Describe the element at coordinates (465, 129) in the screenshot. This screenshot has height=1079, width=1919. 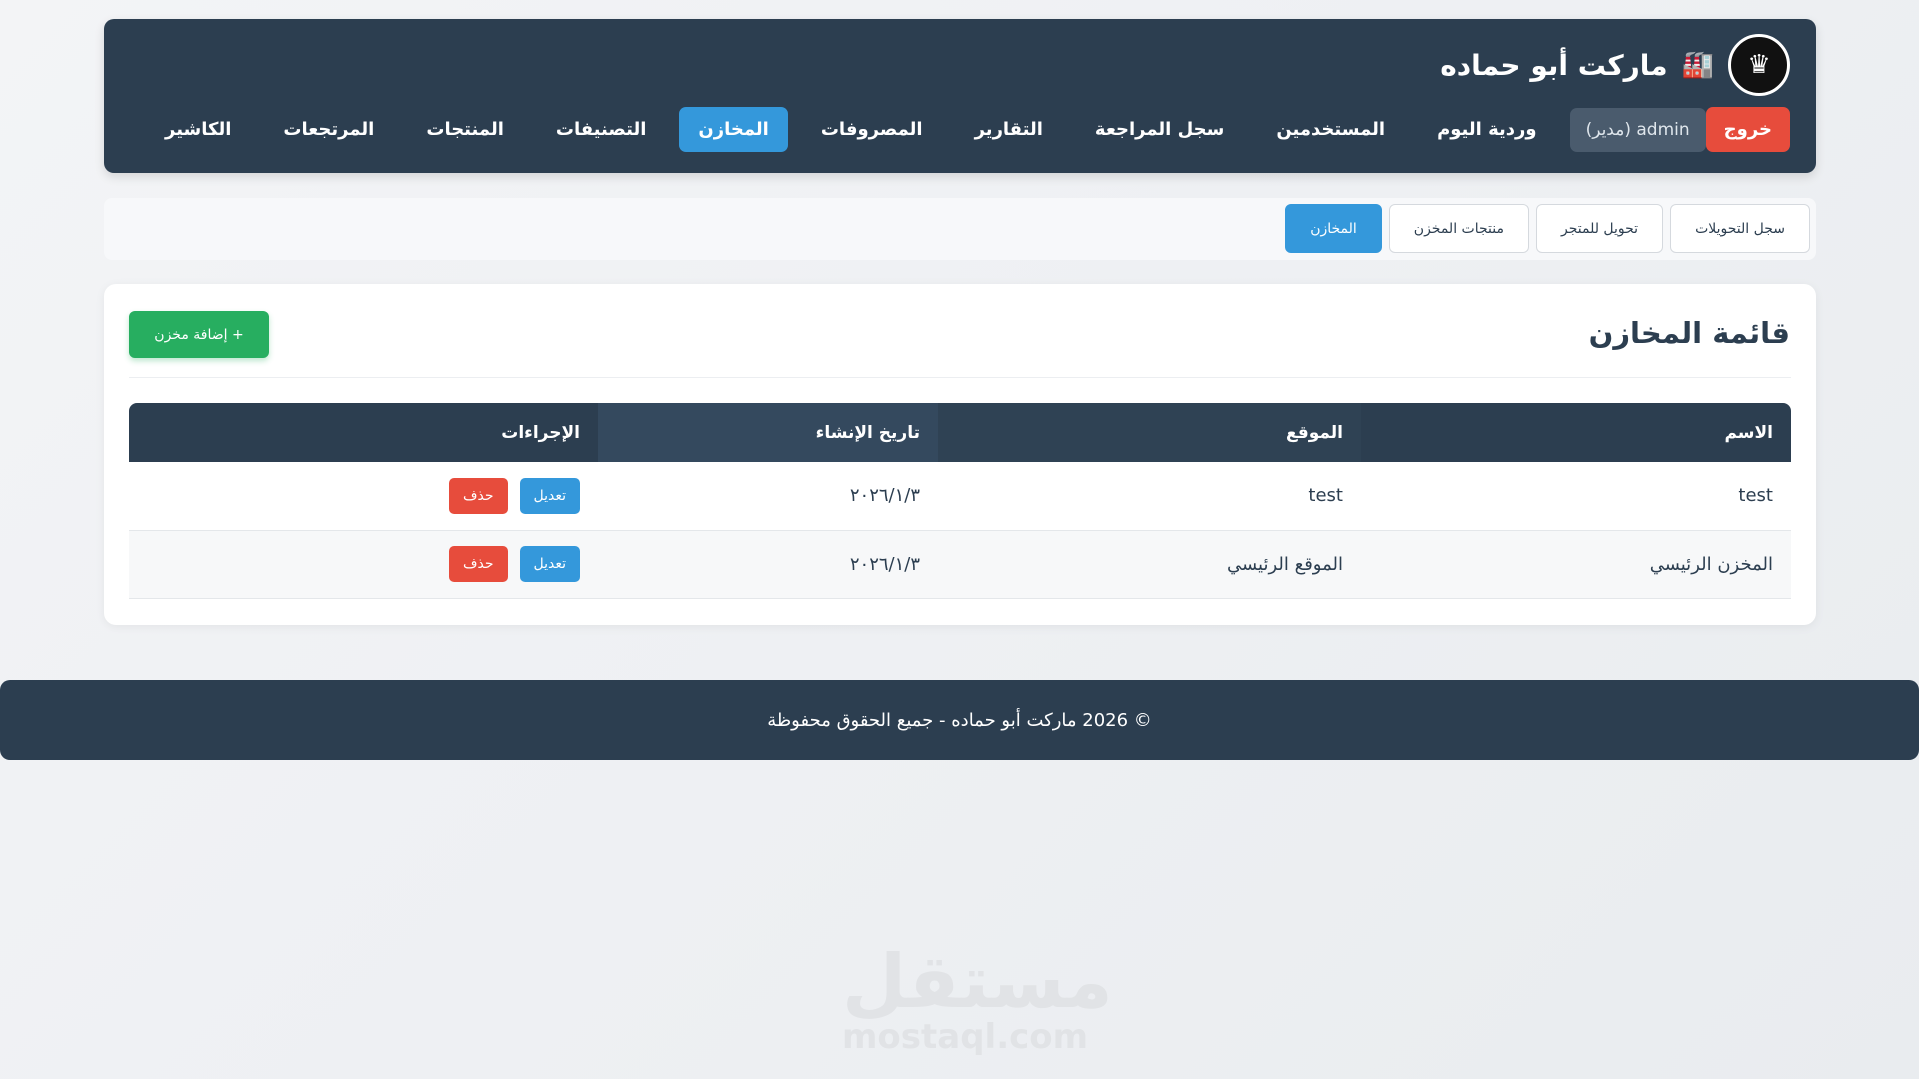
I see `nav-item-products: المنتجات` at that location.